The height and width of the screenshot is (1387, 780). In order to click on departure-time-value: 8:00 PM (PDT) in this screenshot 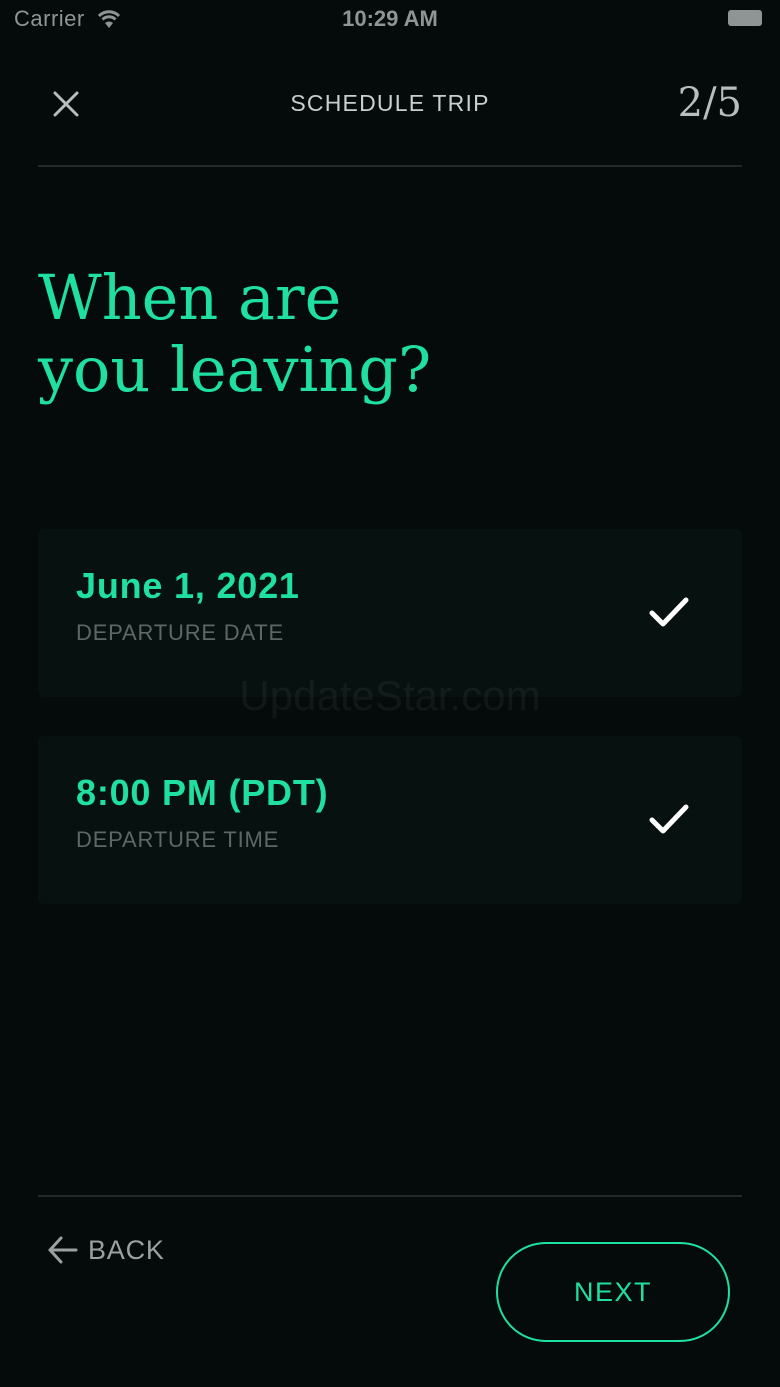, I will do `click(202, 792)`.